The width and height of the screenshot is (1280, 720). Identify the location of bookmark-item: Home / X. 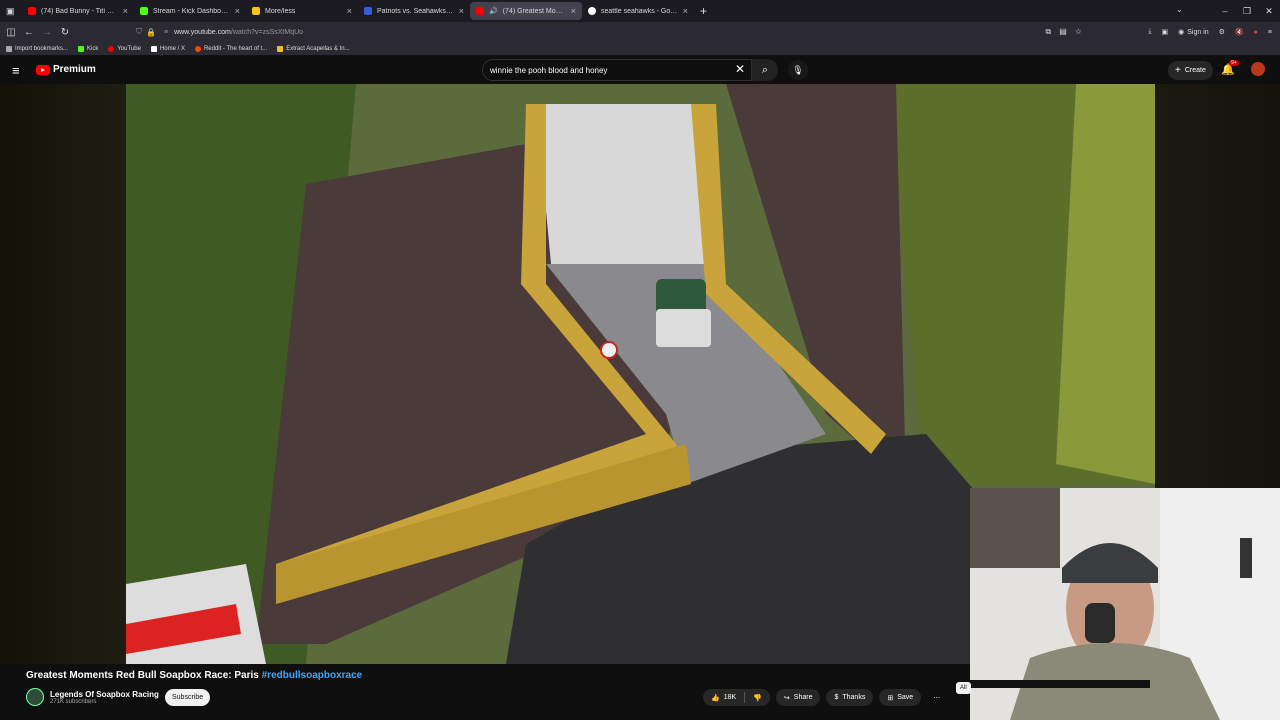
(167, 48).